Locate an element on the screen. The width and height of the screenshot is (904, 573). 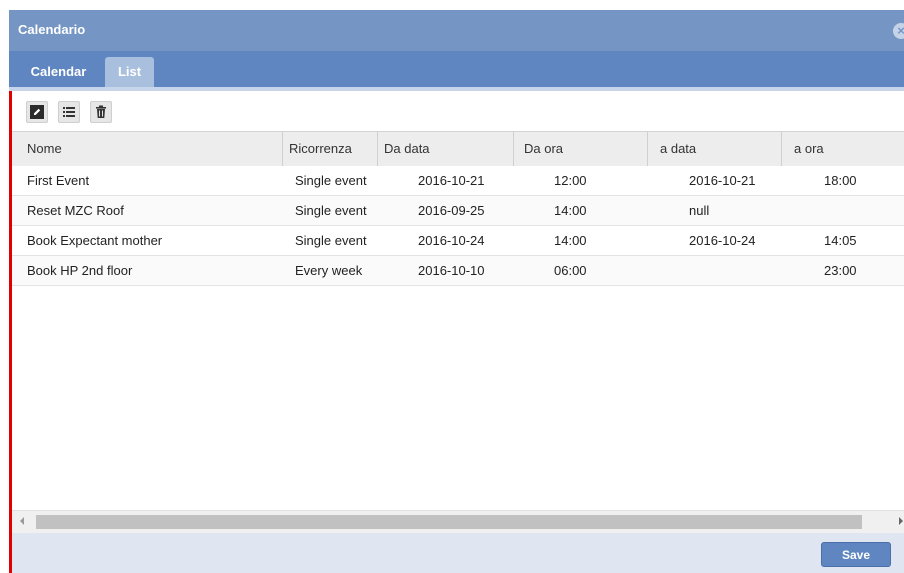
delete-button is located at coordinates (101, 112).